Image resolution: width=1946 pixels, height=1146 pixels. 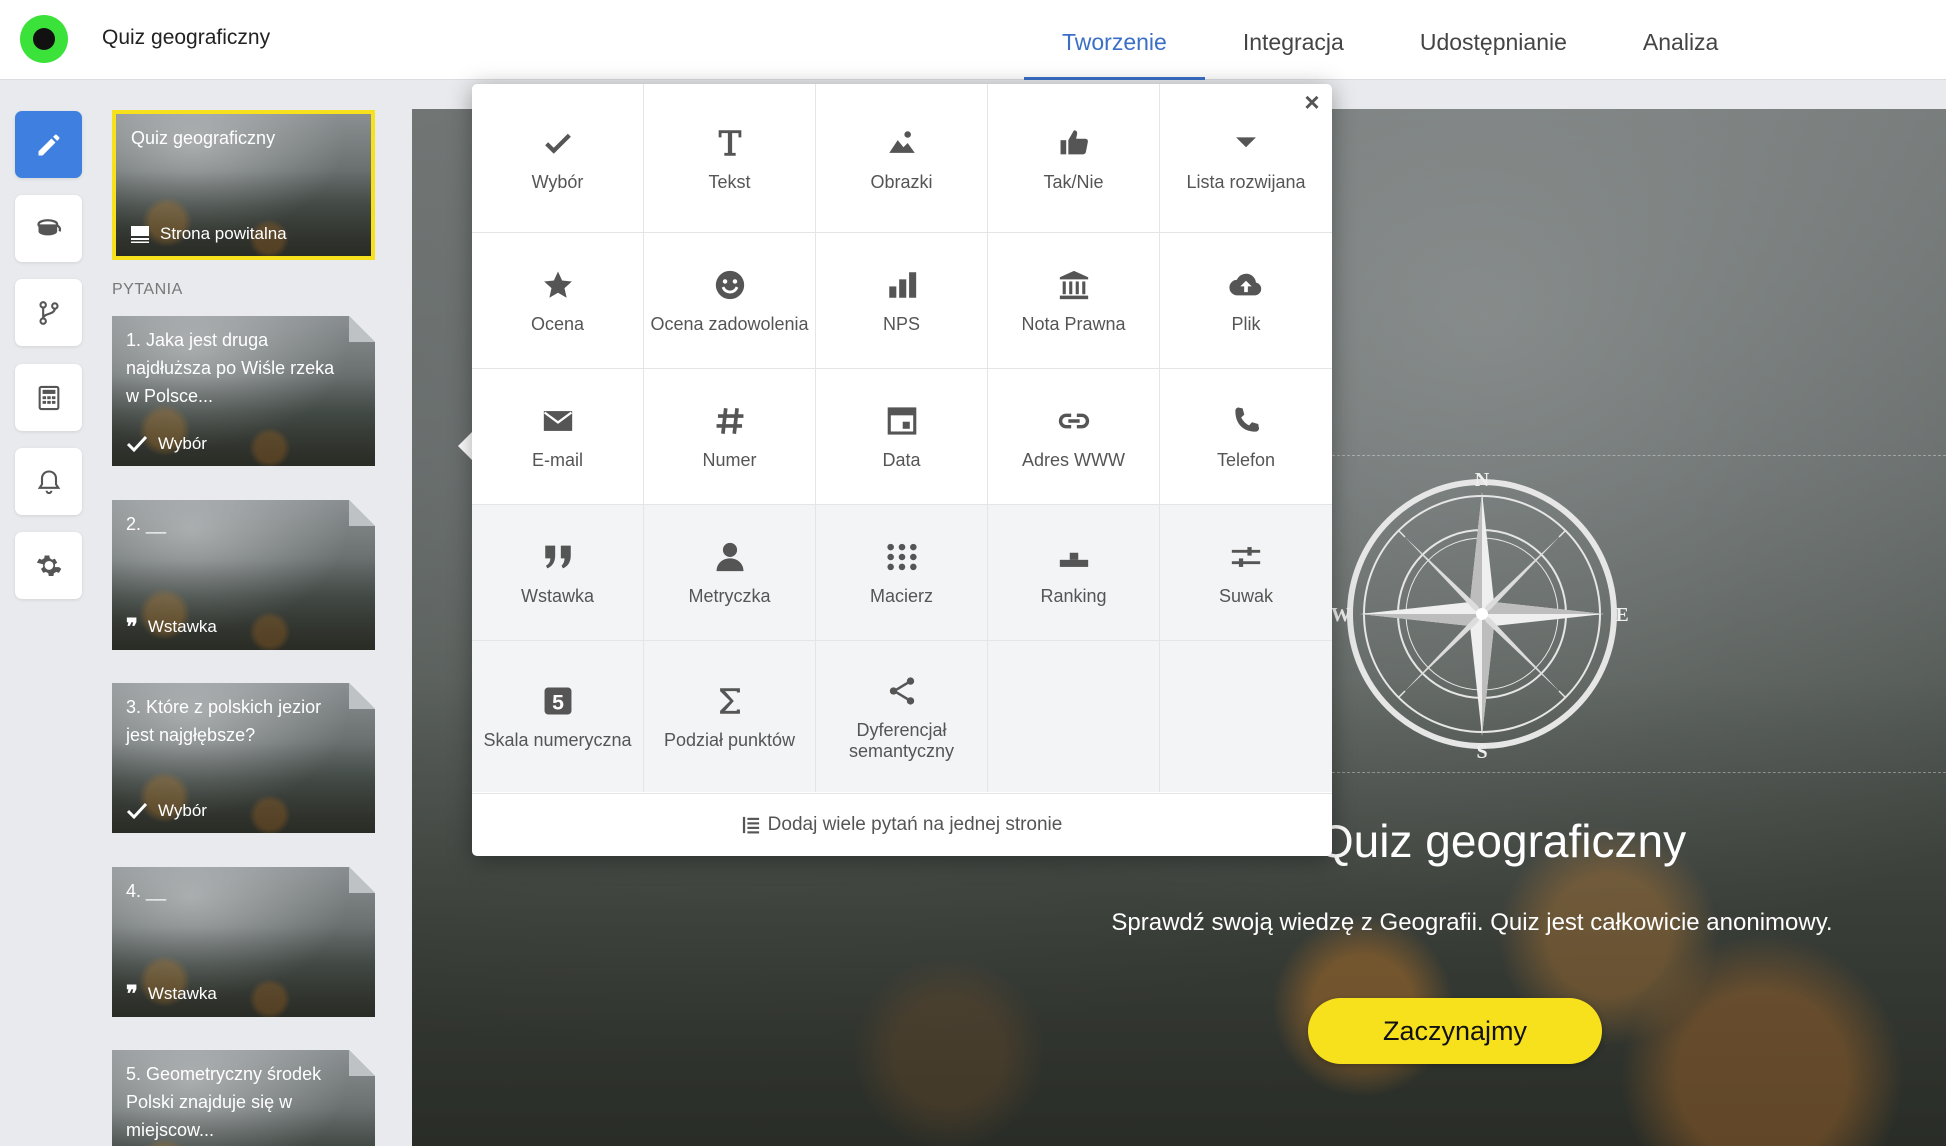 What do you see at coordinates (44, 39) in the screenshot?
I see `app-logo` at bounding box center [44, 39].